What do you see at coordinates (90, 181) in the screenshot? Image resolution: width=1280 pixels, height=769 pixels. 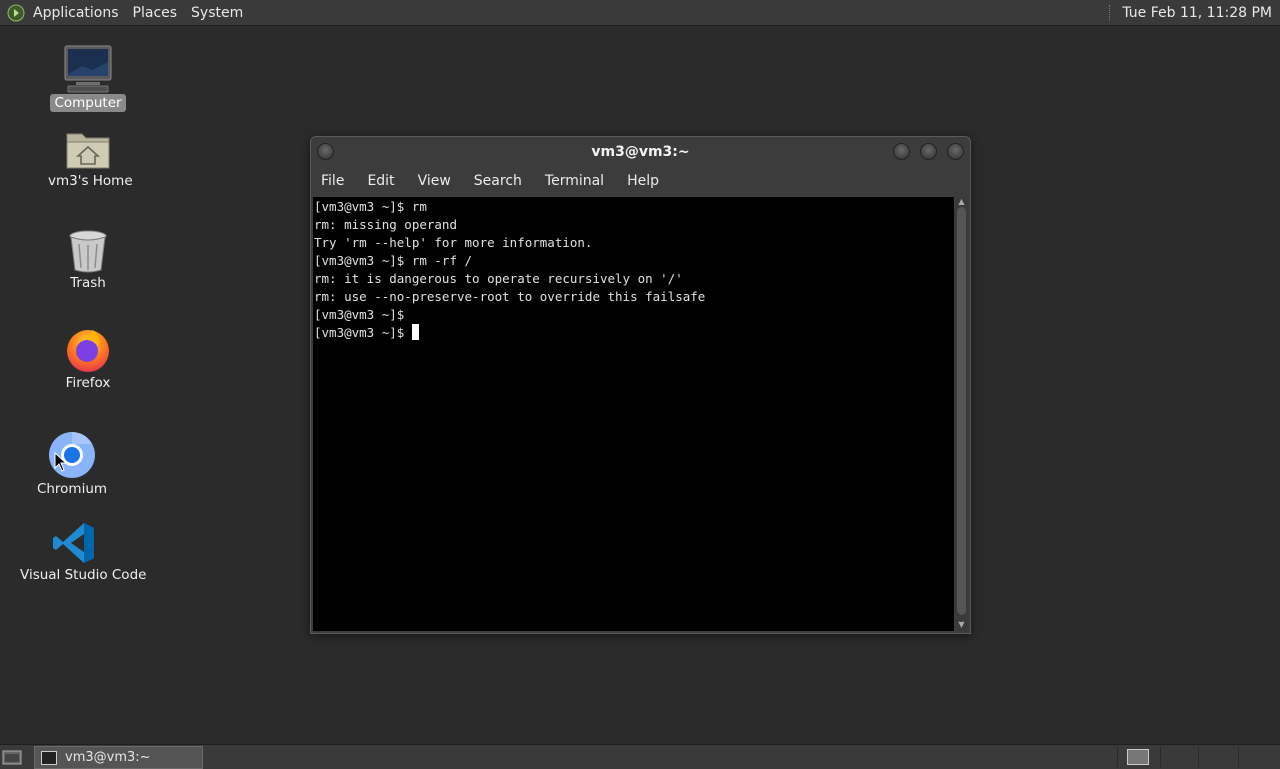 I see `desktop-icon-label: vm3's Home` at bounding box center [90, 181].